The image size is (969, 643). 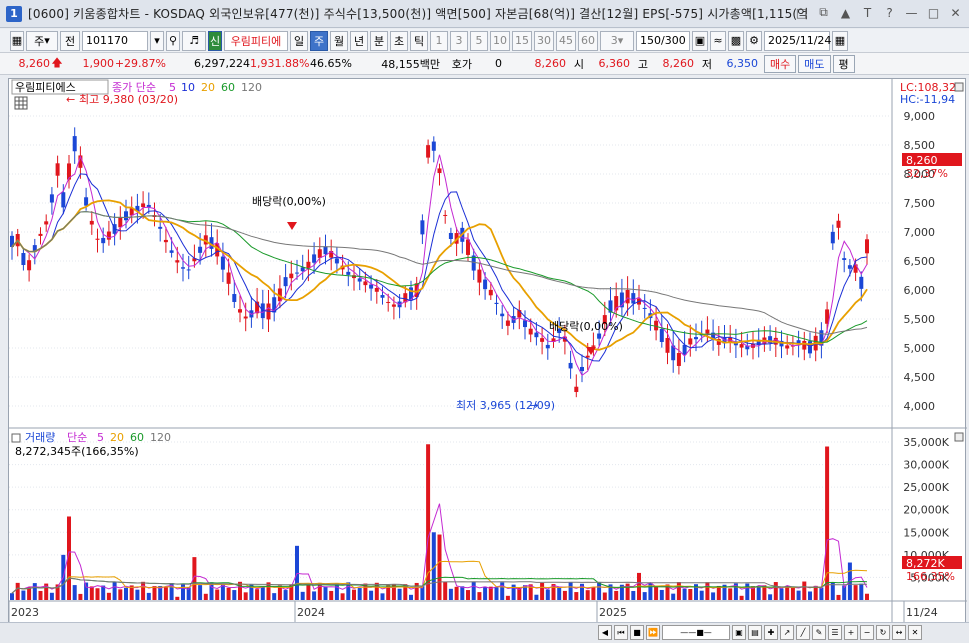 I want to click on save-icon: ▩, so click(x=736, y=40).